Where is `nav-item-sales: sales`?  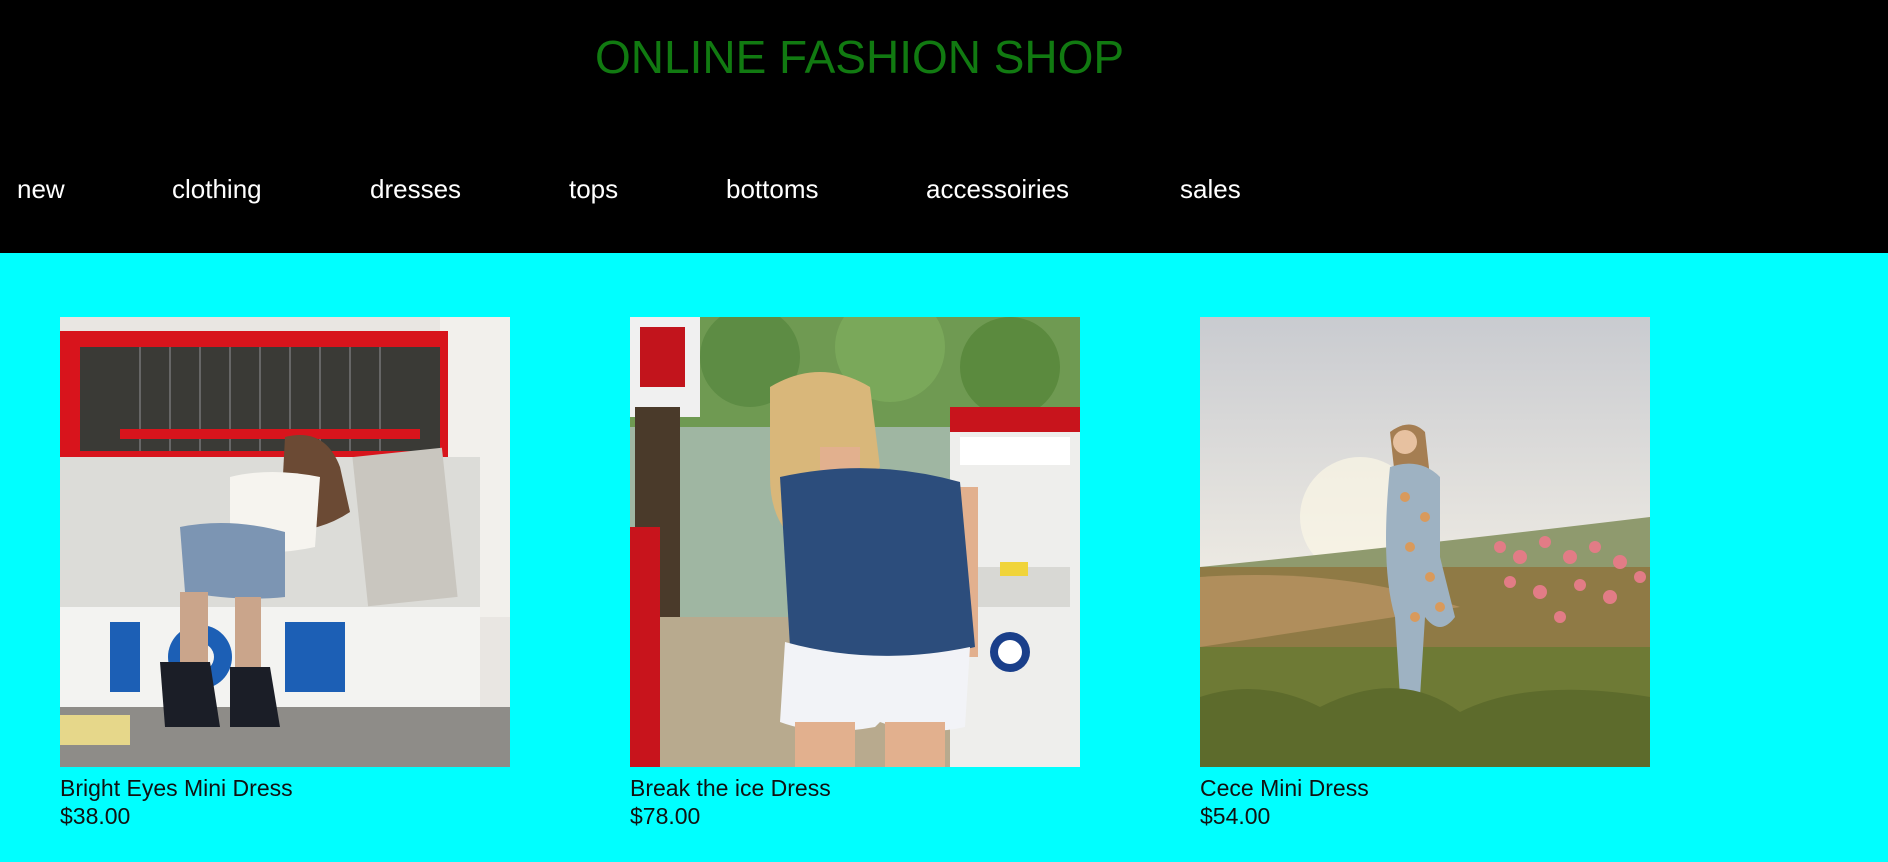
nav-item-sales: sales is located at coordinates (1210, 189).